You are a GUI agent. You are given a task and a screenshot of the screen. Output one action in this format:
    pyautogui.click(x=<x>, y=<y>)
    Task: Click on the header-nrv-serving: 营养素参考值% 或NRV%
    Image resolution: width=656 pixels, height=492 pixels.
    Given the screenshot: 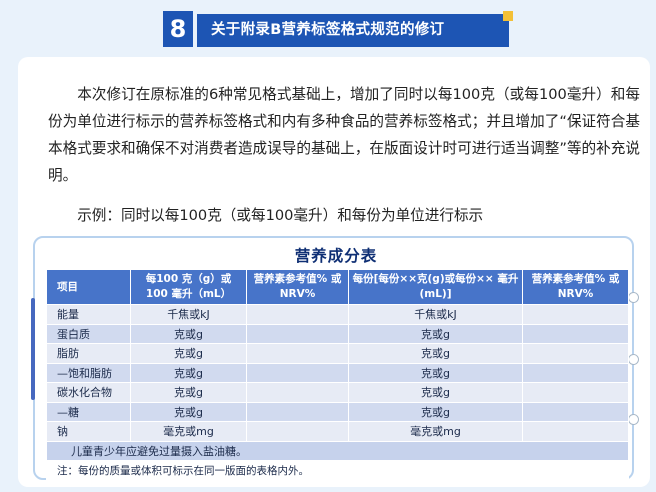 What is the action you would take?
    pyautogui.click(x=575, y=287)
    